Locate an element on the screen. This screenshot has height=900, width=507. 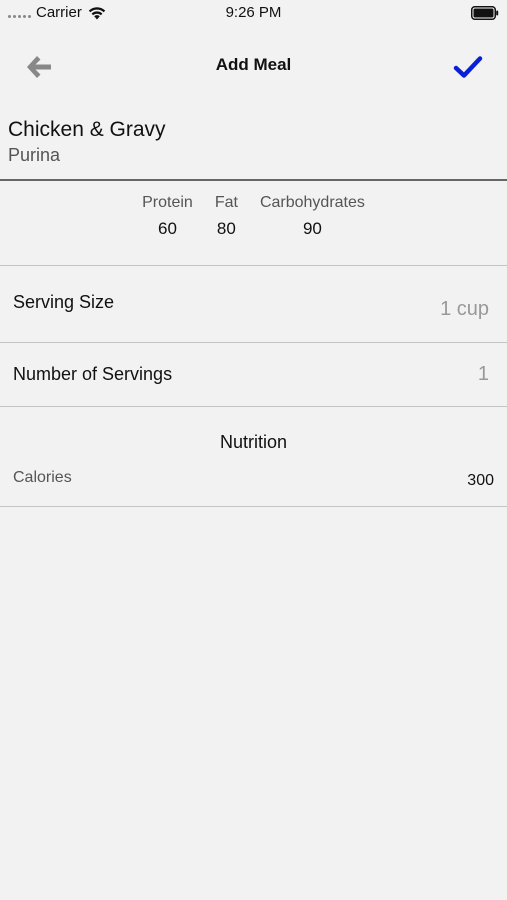
status-time: 9:26 PM is located at coordinates (253, 12).